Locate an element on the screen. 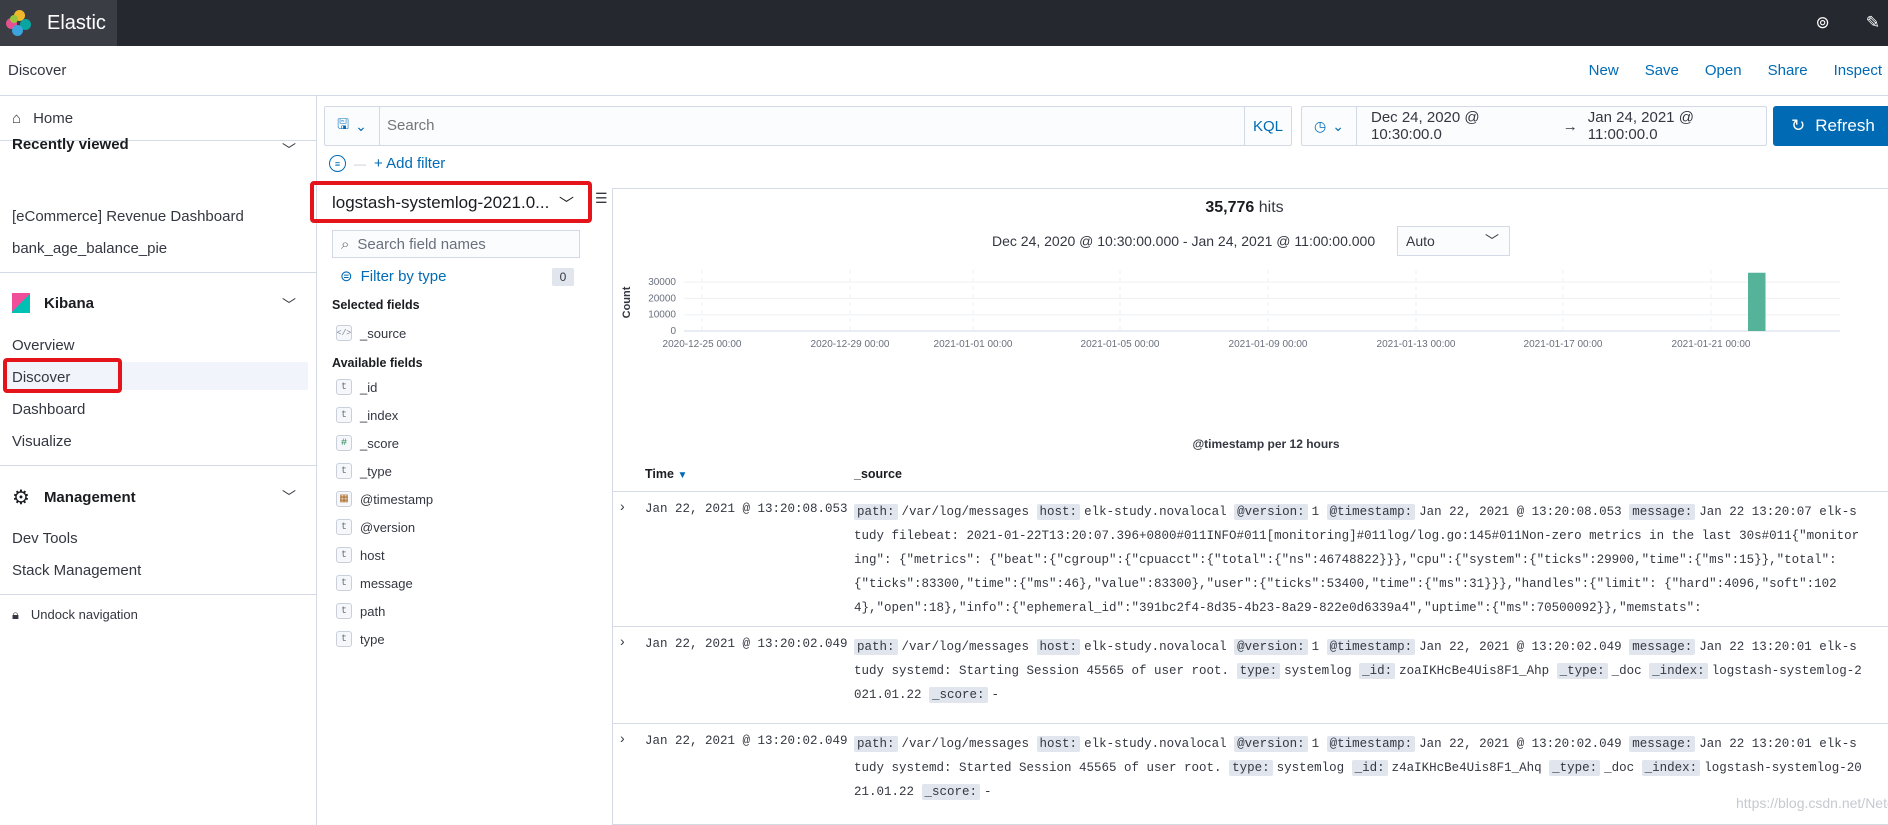  new-button: New is located at coordinates (1604, 70).